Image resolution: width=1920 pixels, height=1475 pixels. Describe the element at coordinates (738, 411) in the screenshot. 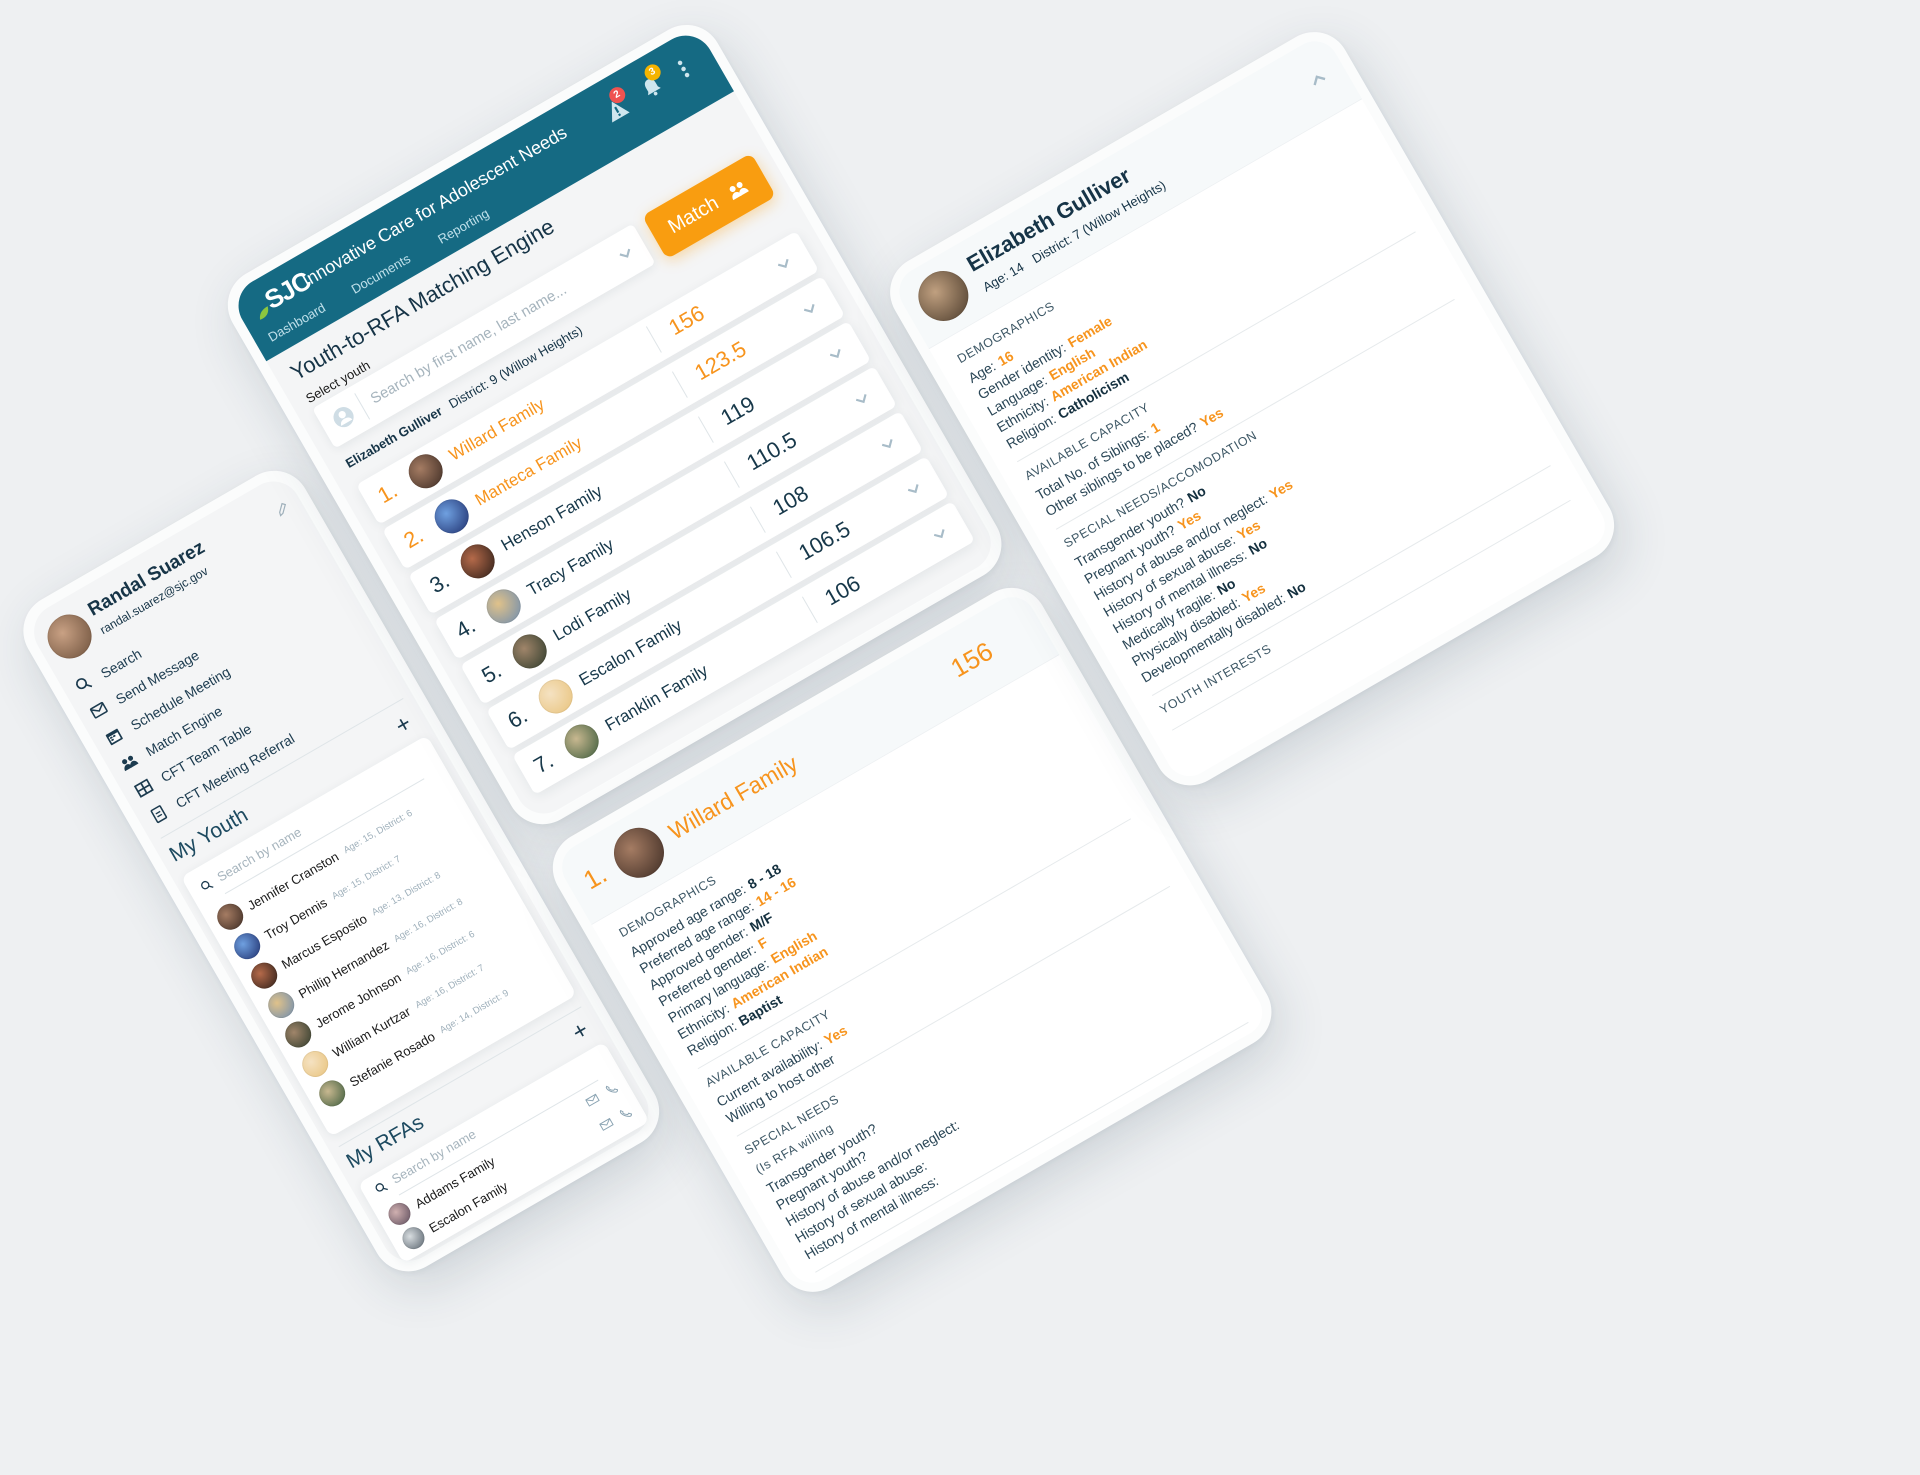

I see `match-score: 119` at that location.